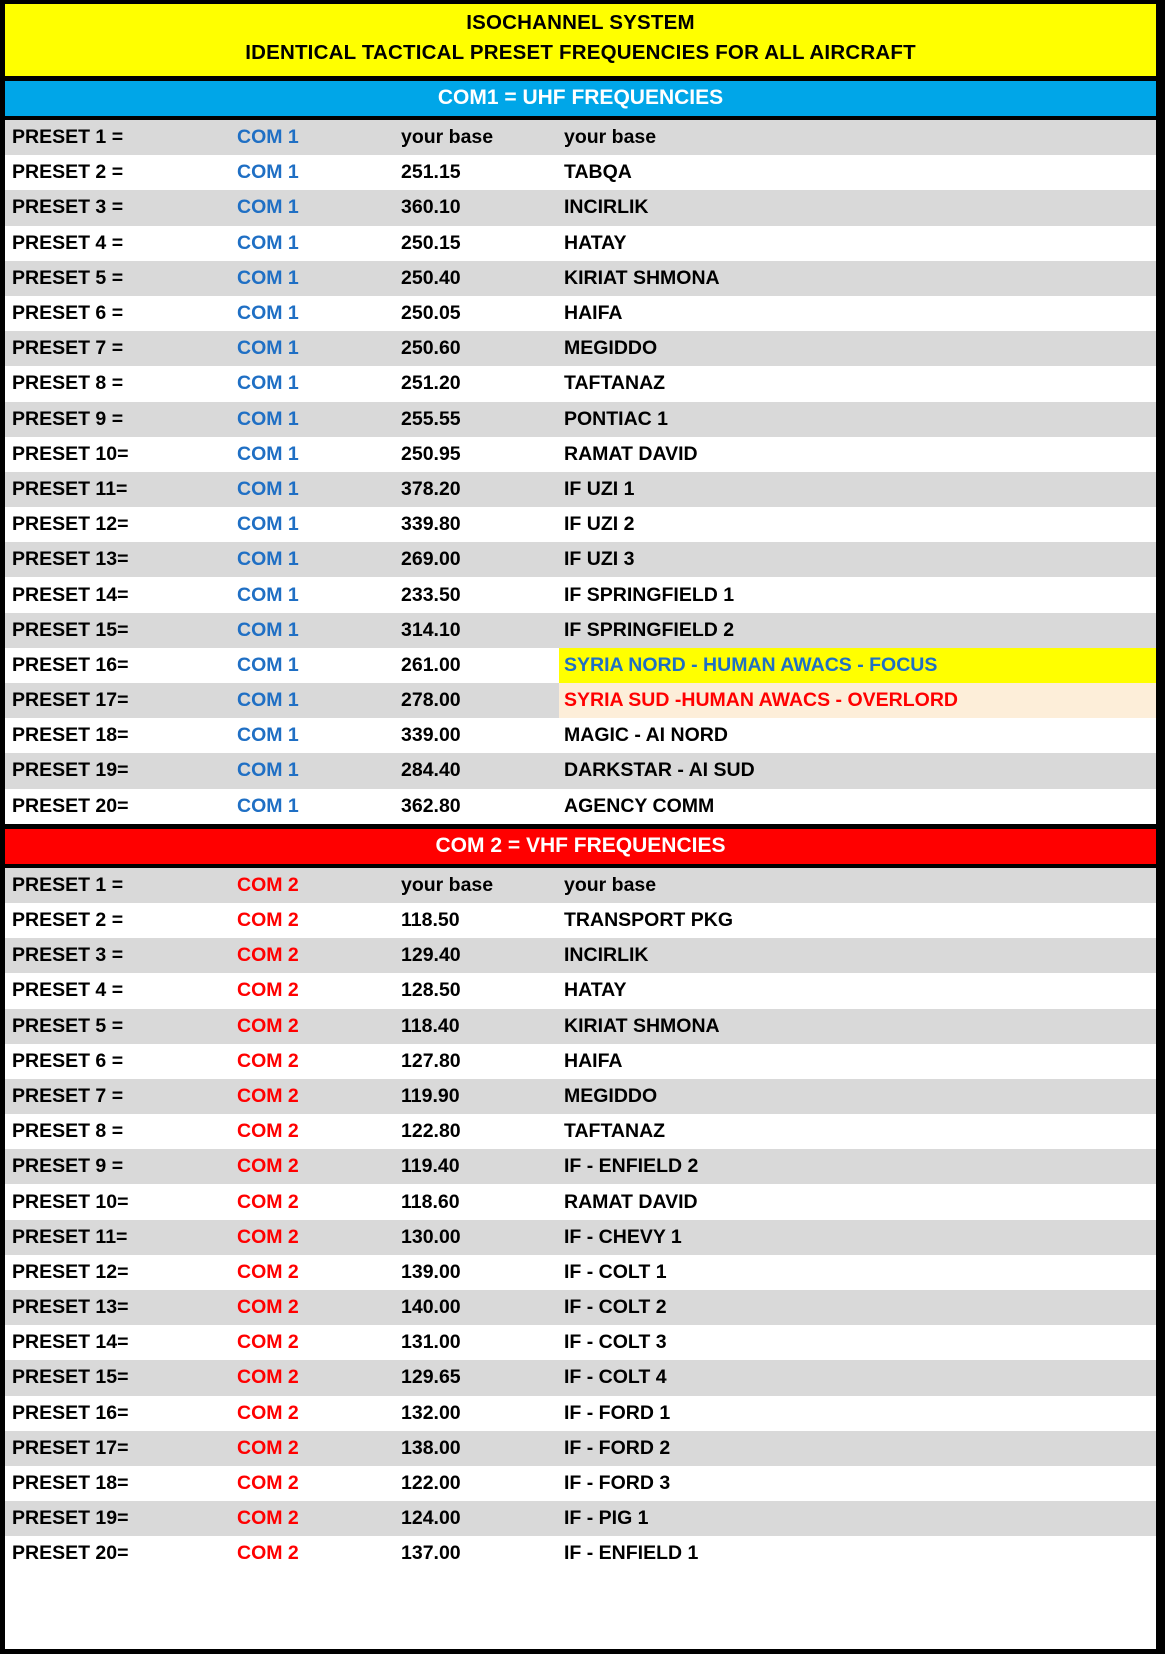 The height and width of the screenshot is (1654, 1165). I want to click on frequency-value: 122.00, so click(431, 1483).